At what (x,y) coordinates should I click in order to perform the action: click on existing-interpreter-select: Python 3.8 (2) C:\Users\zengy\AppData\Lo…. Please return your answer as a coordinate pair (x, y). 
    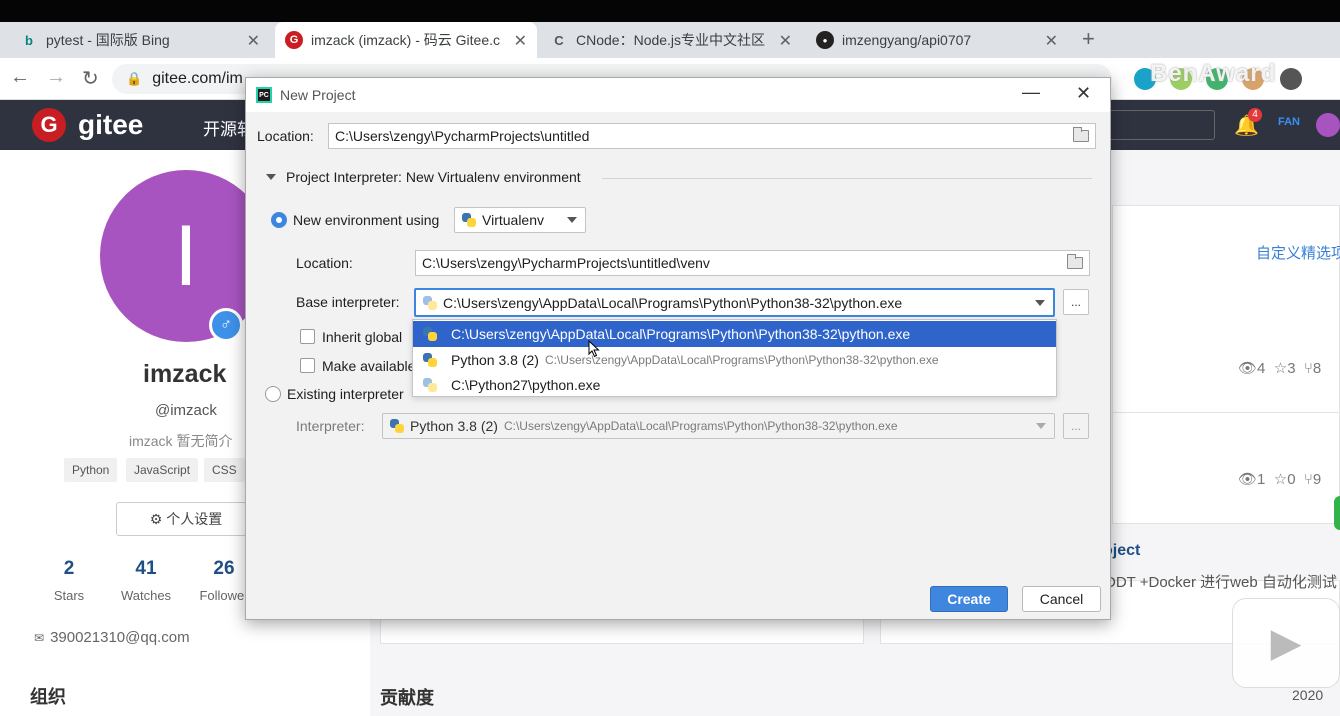
    Looking at the image, I should click on (718, 426).